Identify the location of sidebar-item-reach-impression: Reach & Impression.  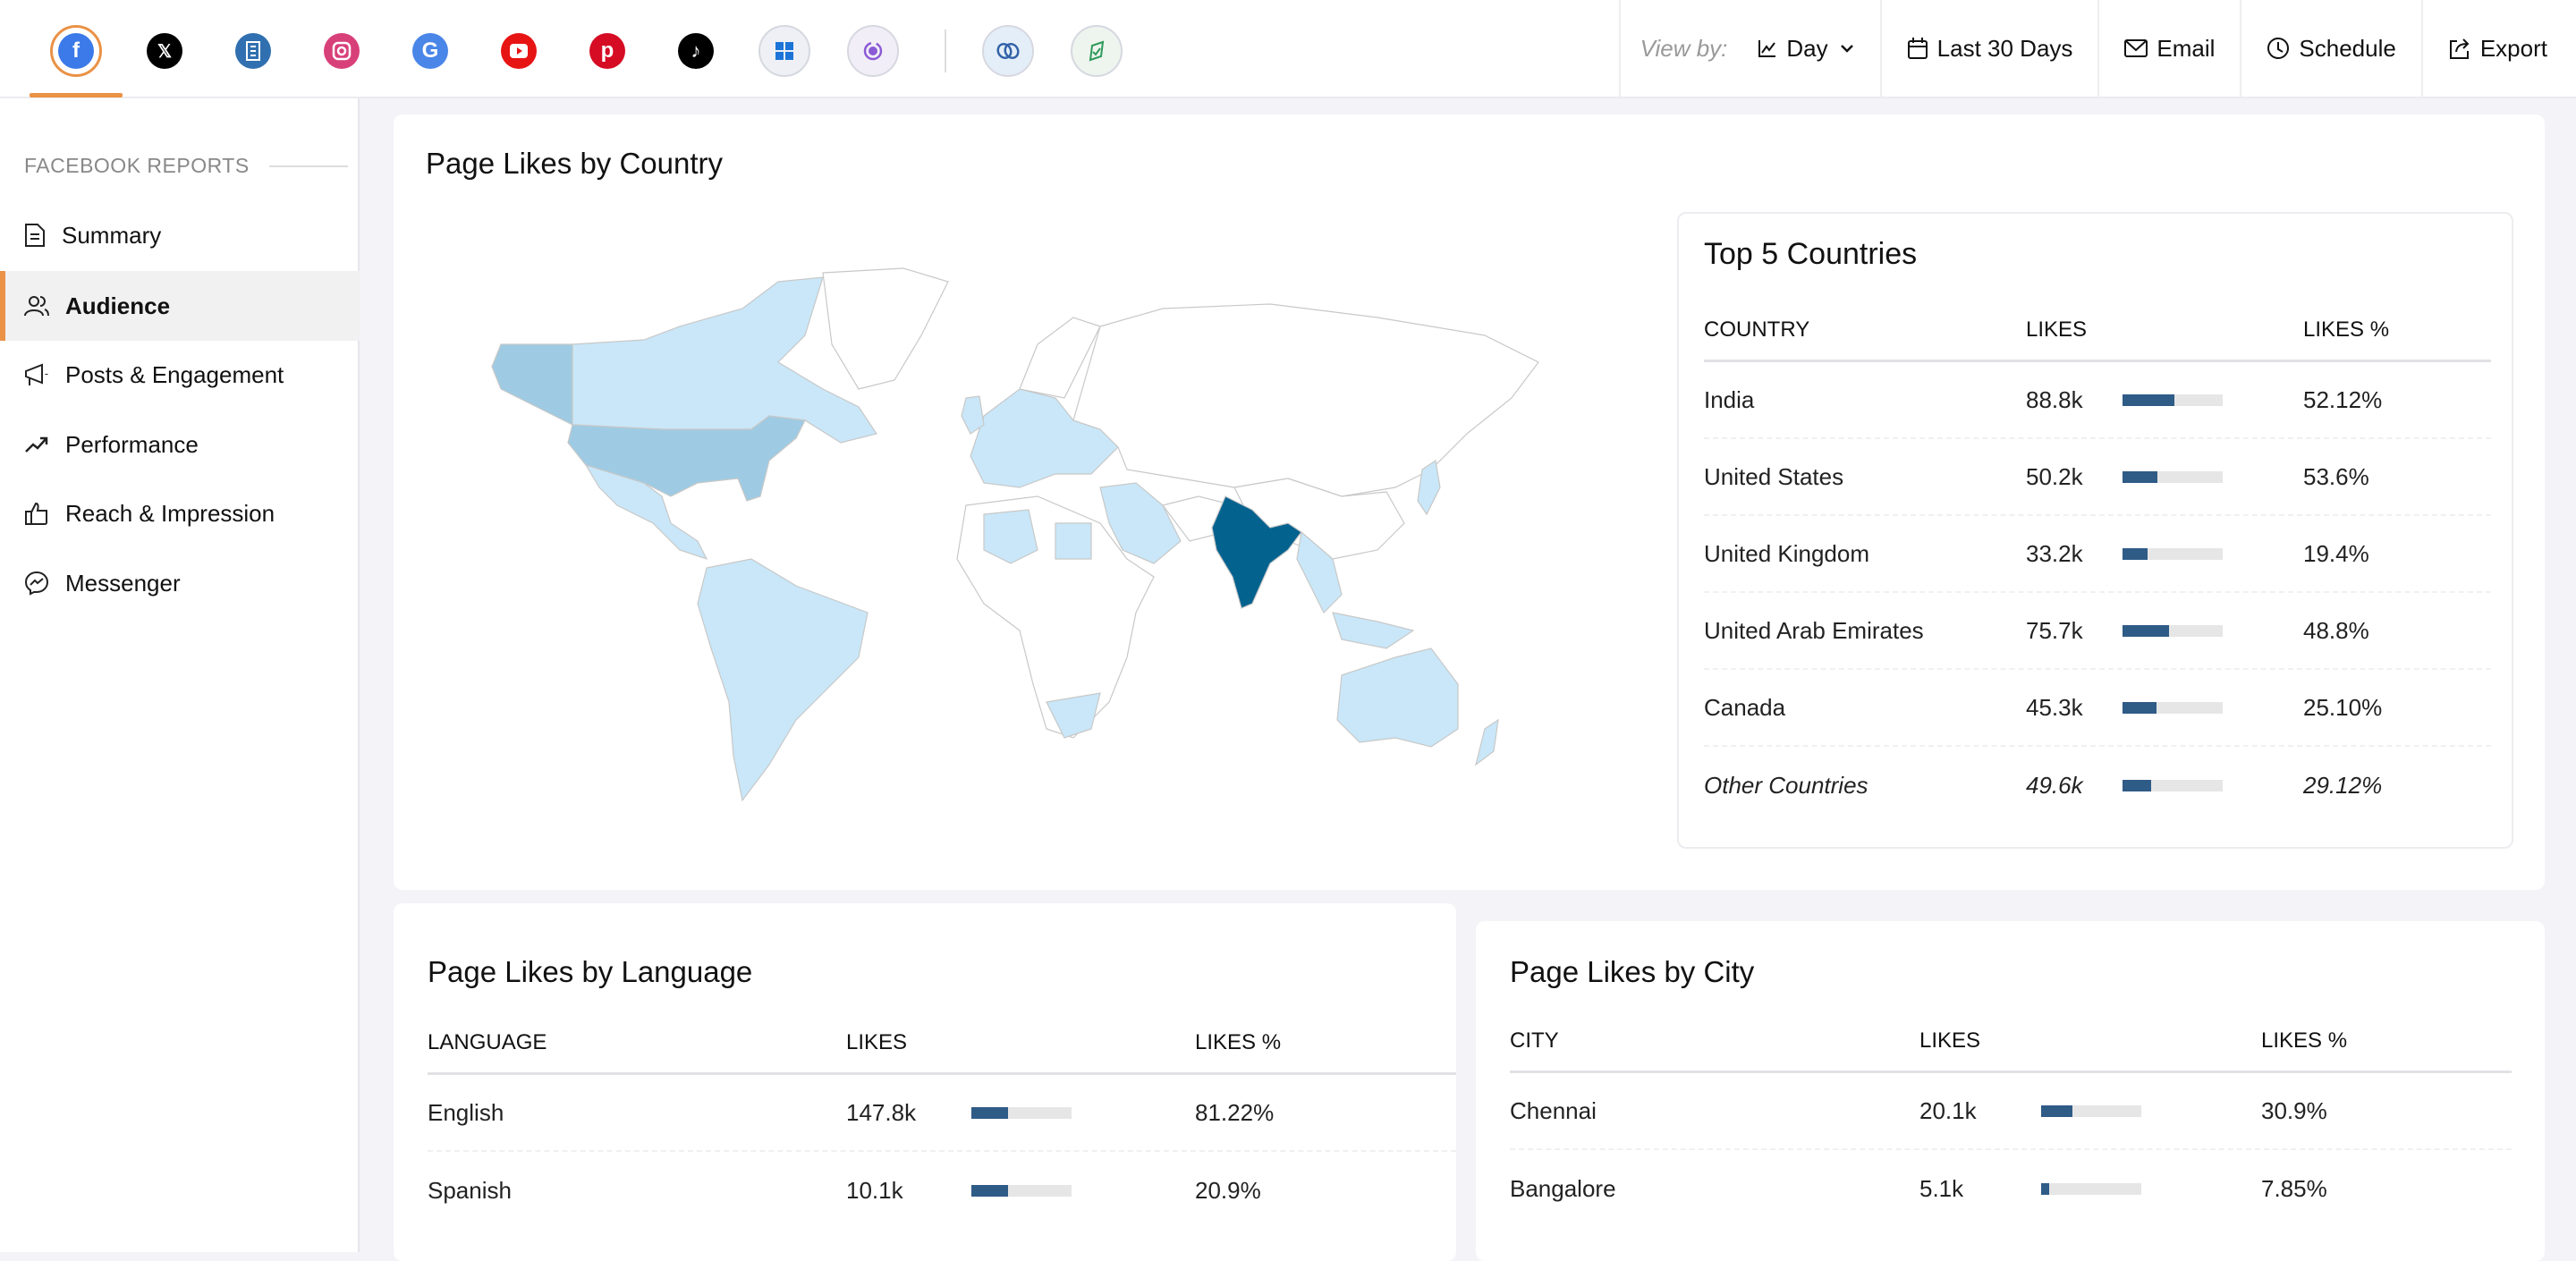
(180, 513).